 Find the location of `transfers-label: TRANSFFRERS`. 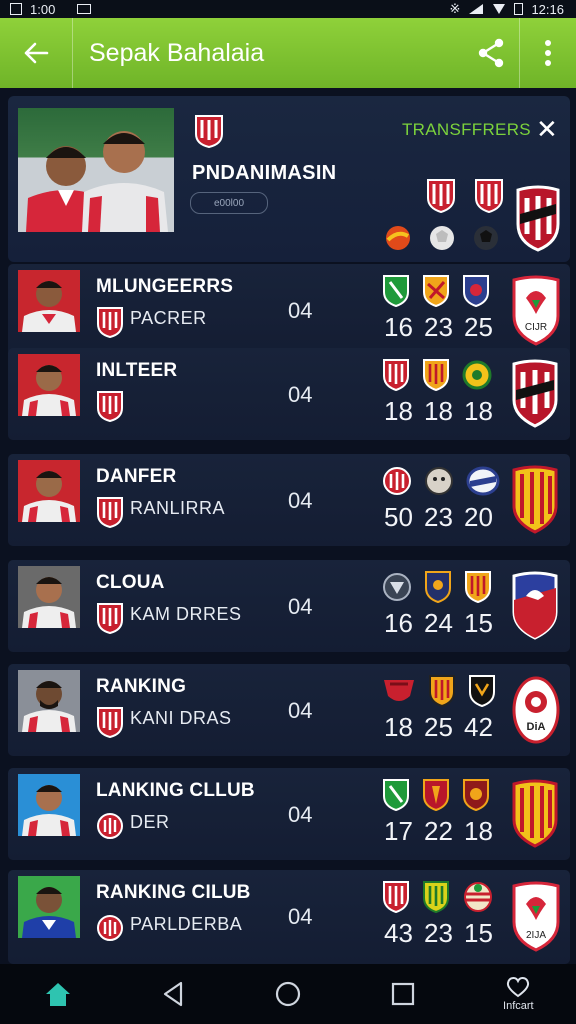

transfers-label: TRANSFFRERS is located at coordinates (466, 130).